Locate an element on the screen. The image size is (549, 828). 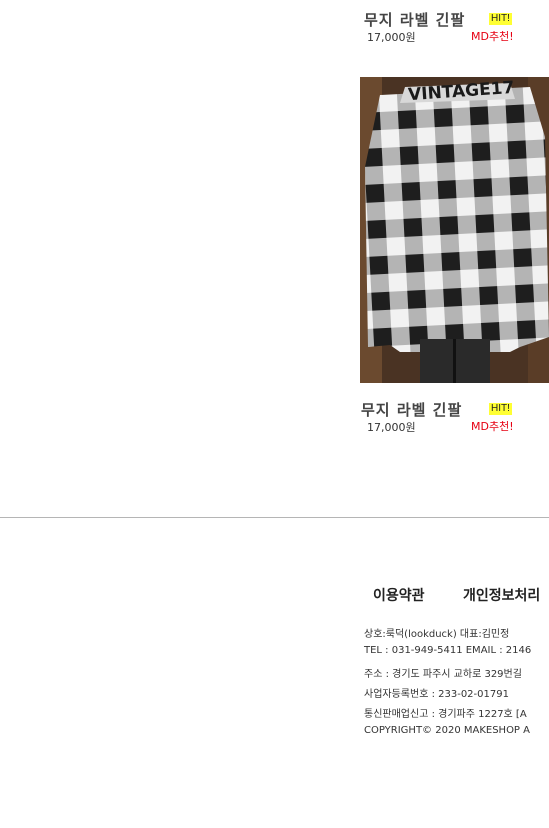
address-info: 주소 : 경기도 파주시 교하로 329번길 is located at coordinates (443, 674).